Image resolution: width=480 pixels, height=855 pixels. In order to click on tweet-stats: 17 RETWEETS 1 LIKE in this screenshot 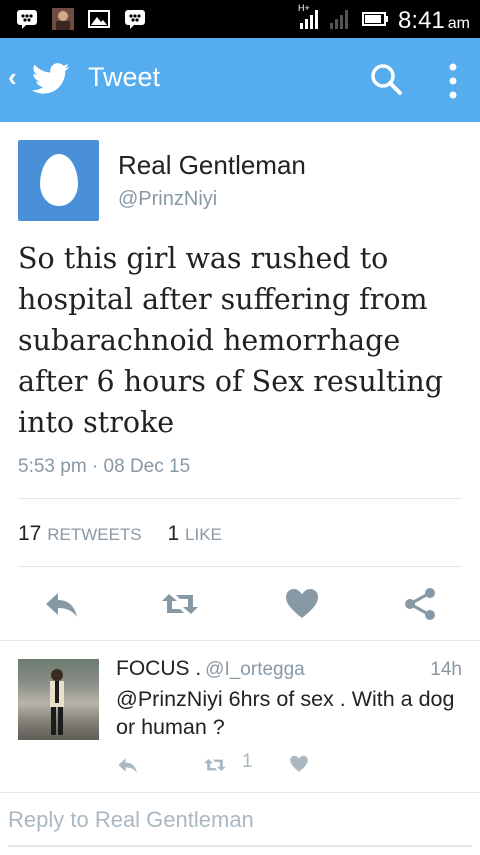, I will do `click(130, 534)`.